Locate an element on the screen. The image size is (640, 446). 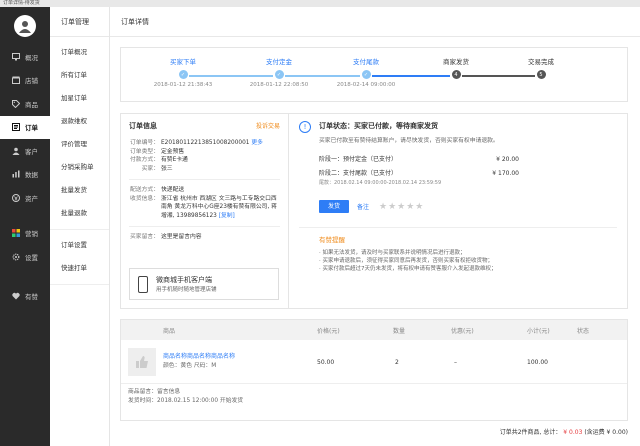
primary-sidebar: 概况店铺商品订单客户数据资产营销设置有赞 is located at coordinates (25, 226).